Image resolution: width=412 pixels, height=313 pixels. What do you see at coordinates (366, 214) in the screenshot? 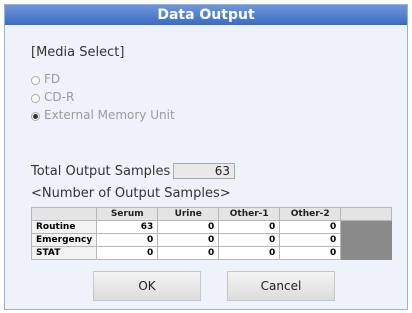
I see `table-header-extra` at bounding box center [366, 214].